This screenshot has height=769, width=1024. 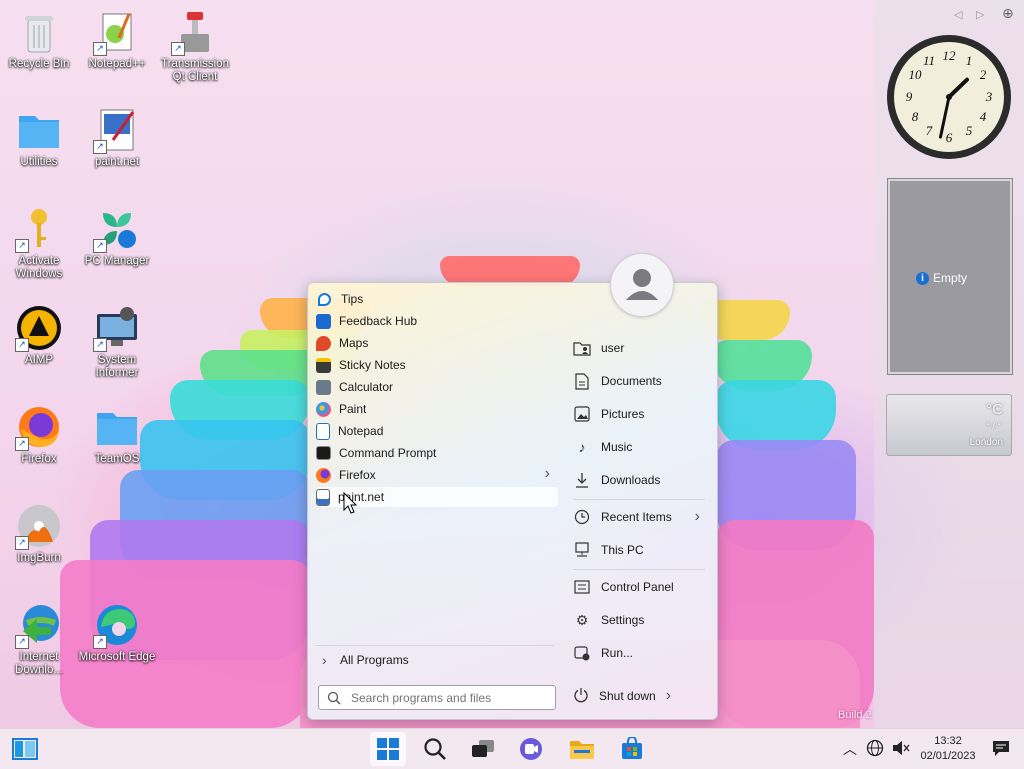 I want to click on program-item-maps: Maps, so click(x=437, y=343).